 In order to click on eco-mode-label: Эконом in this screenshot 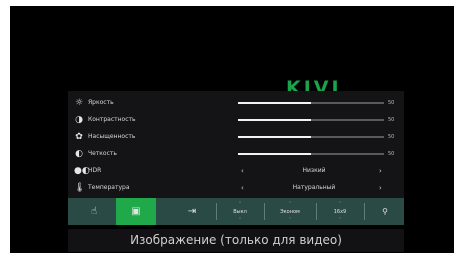, I will do `click(290, 212)`.